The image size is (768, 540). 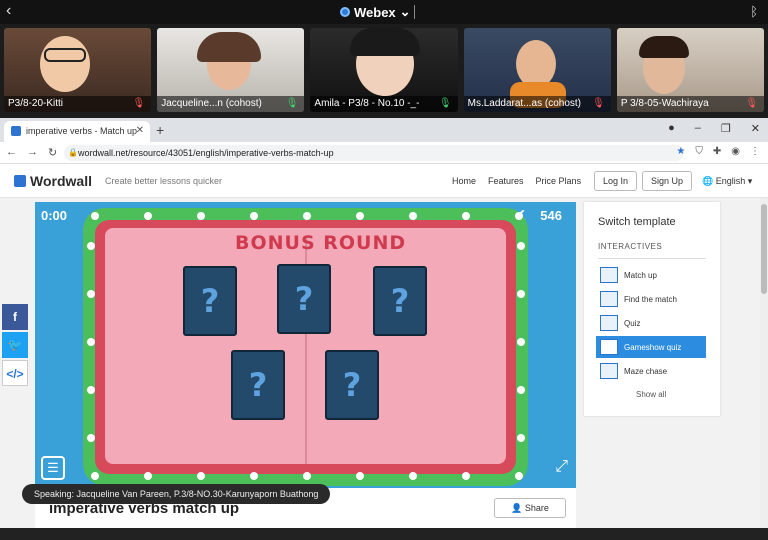 What do you see at coordinates (609, 347) in the screenshot?
I see `gameshow-quiz-icon` at bounding box center [609, 347].